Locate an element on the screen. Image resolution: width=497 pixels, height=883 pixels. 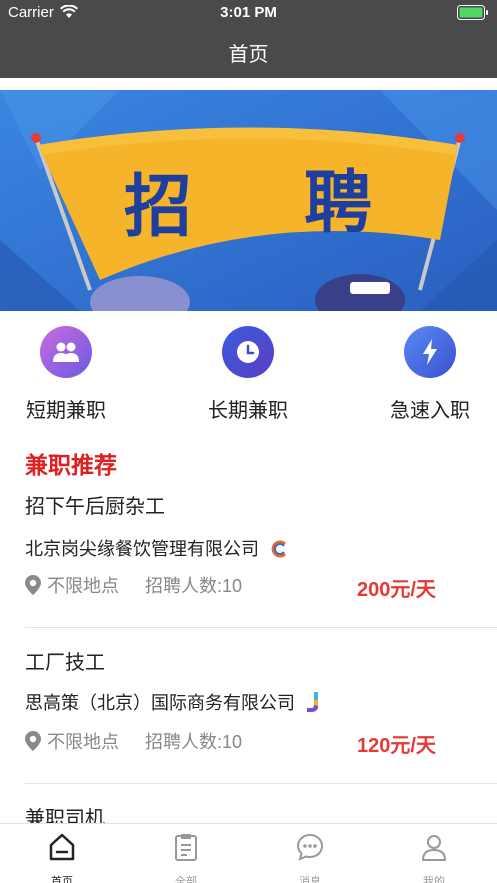
page-title: 首页 is located at coordinates (248, 55).